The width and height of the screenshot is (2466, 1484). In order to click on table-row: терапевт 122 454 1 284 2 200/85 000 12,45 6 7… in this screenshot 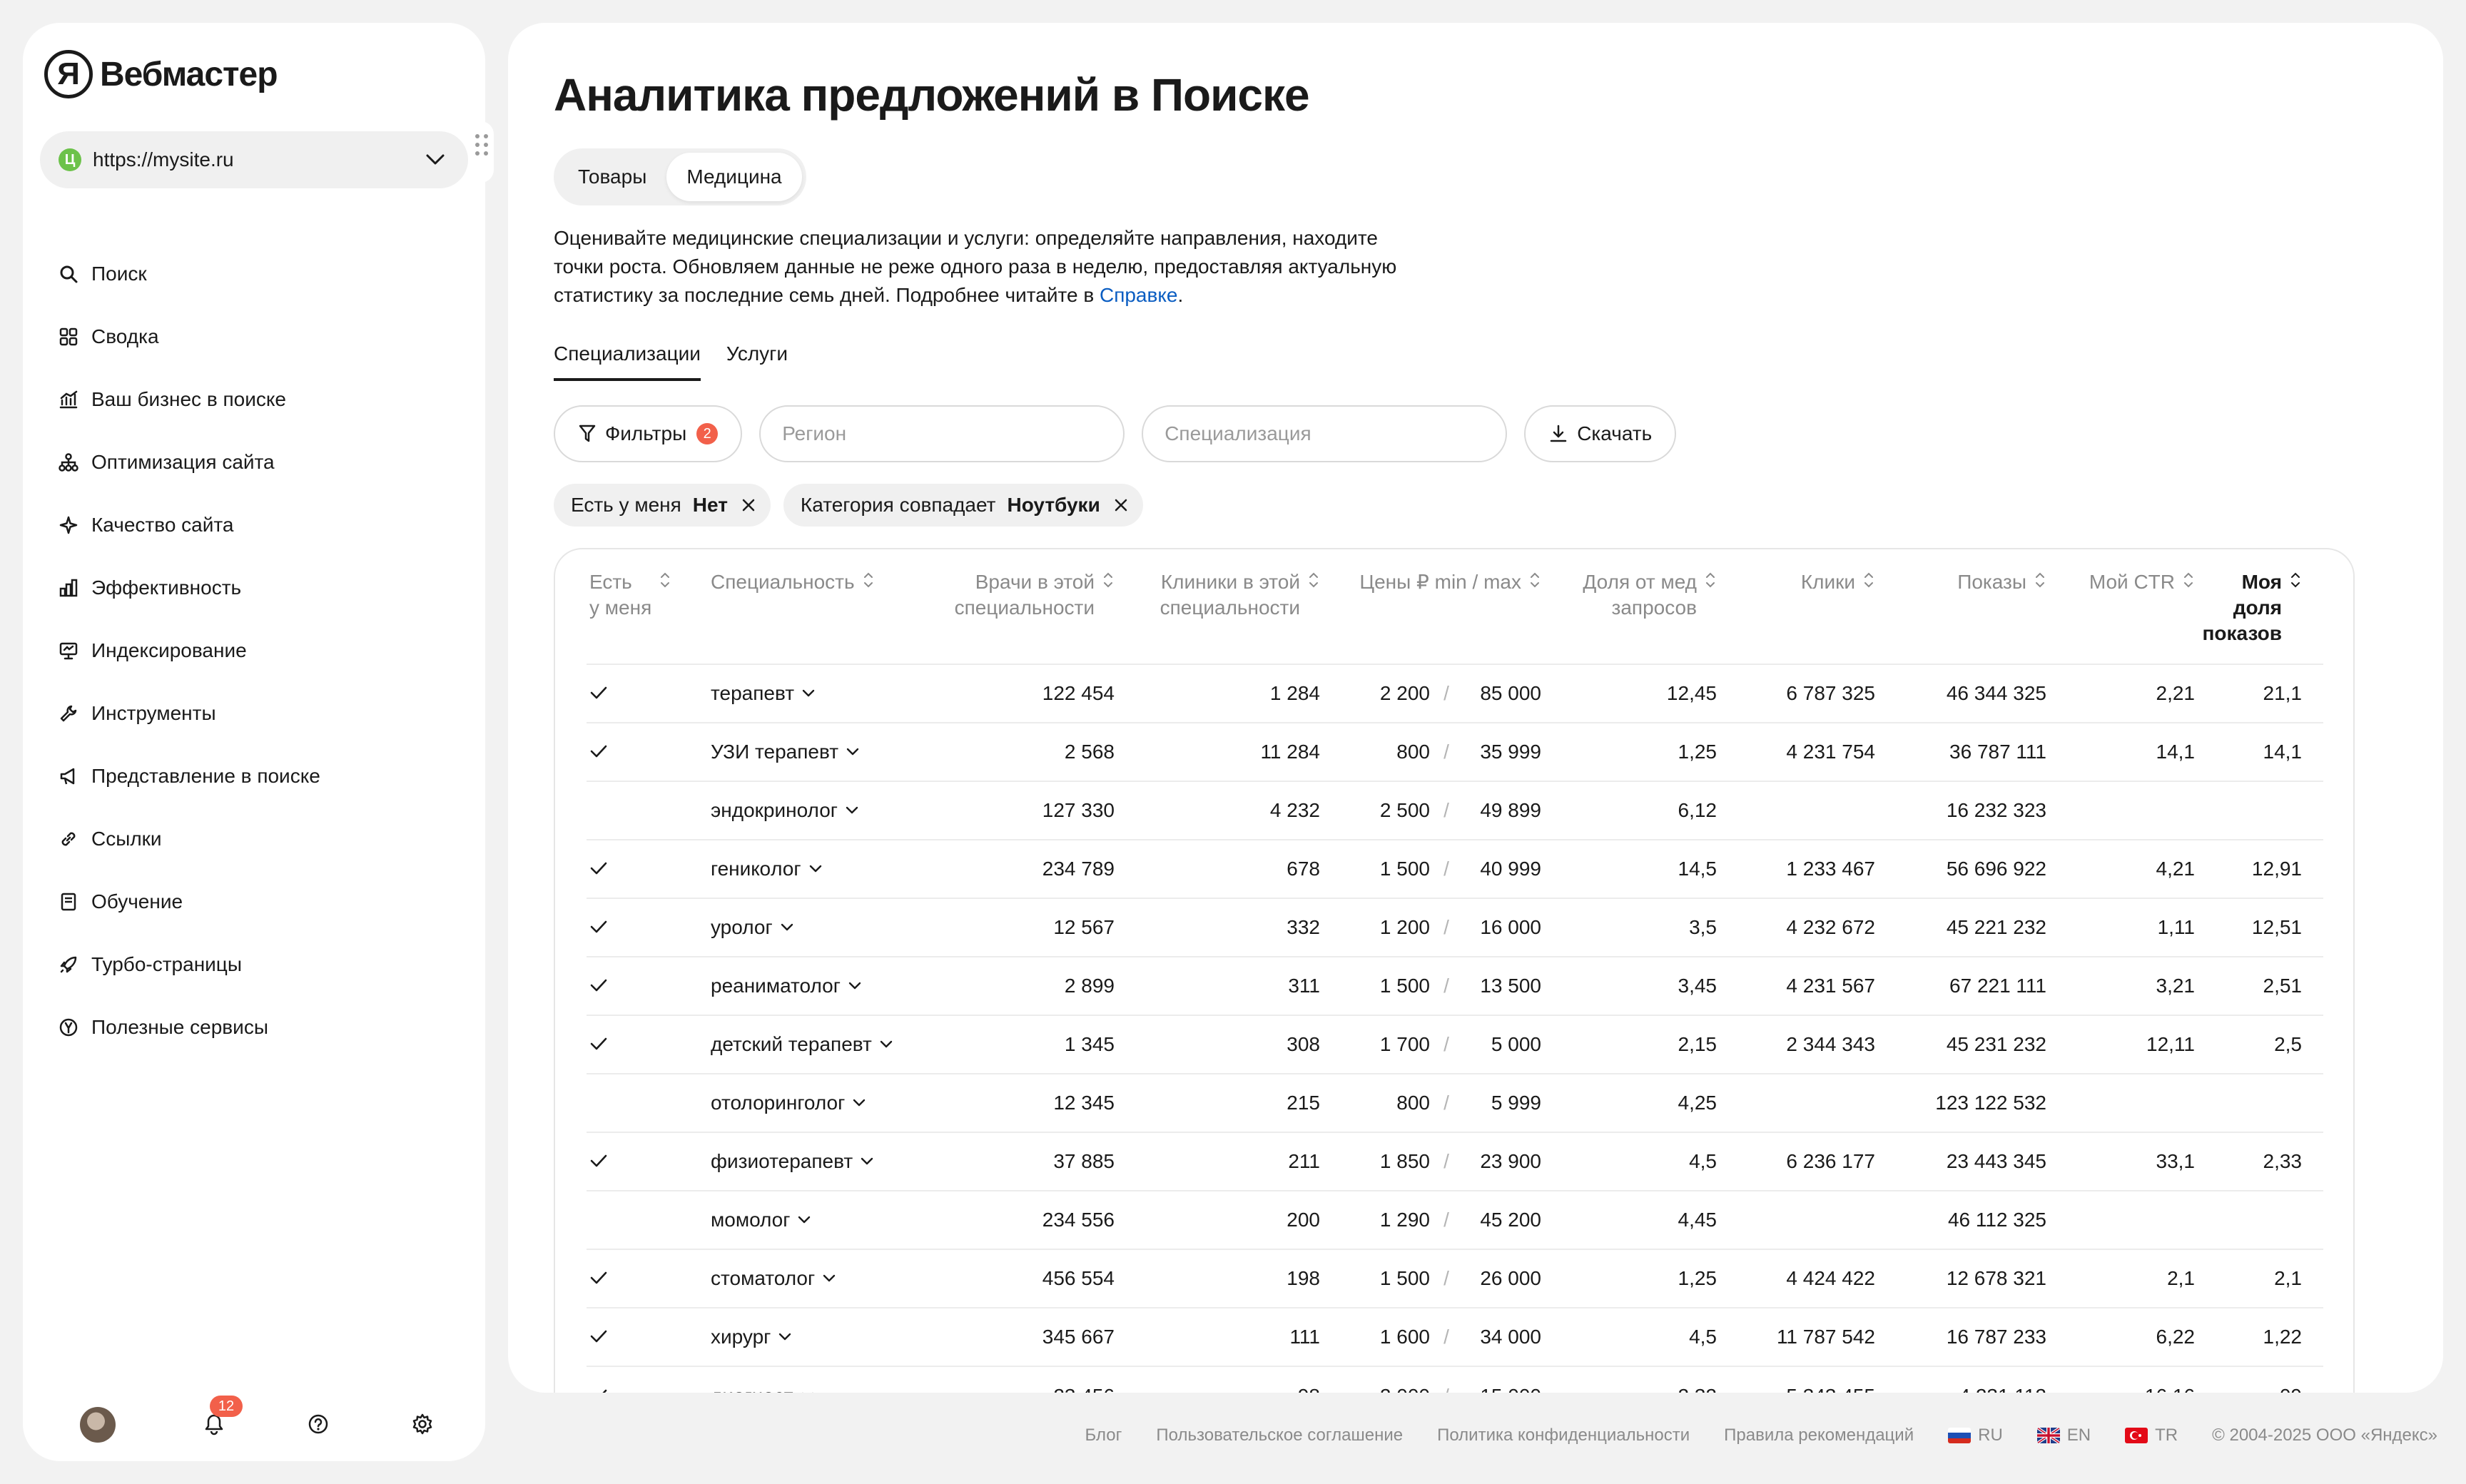, I will do `click(1455, 693)`.